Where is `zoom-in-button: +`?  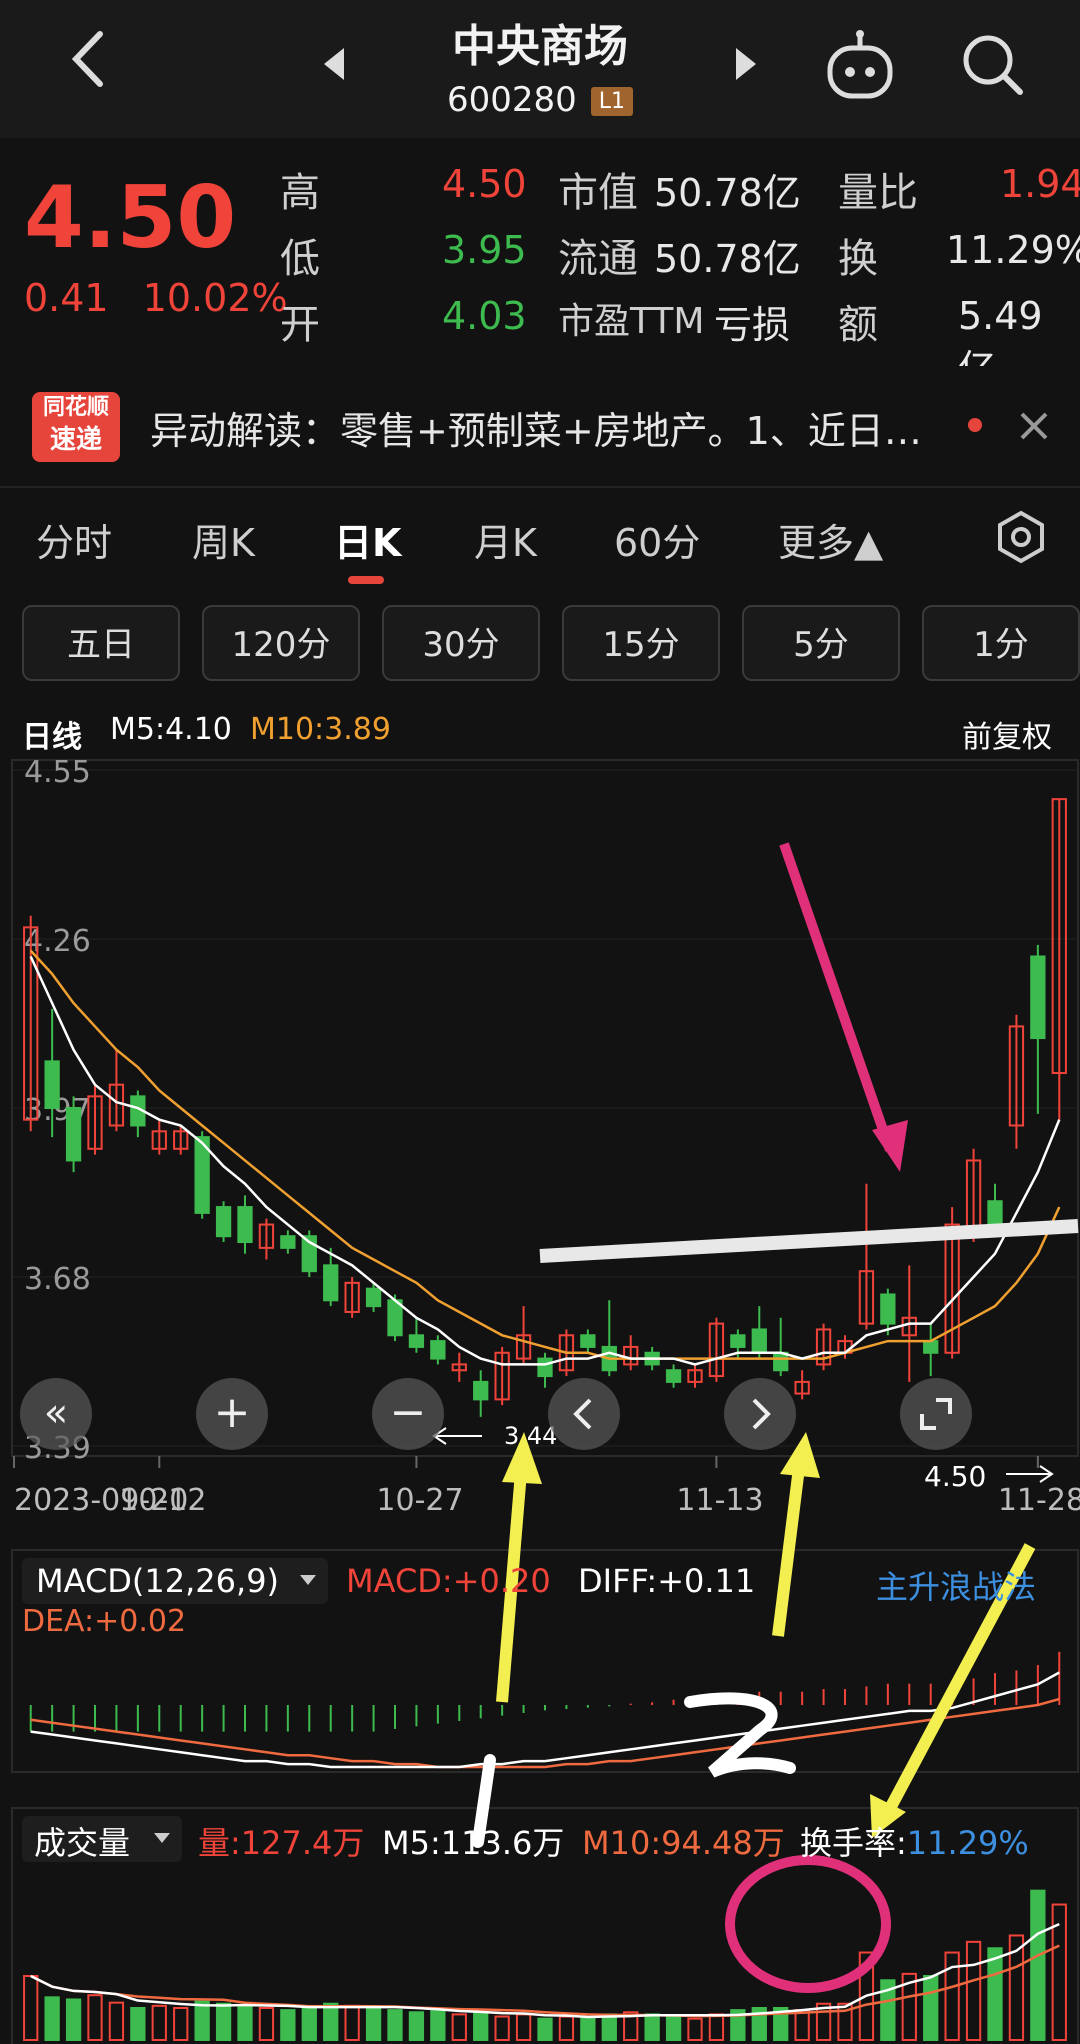
zoom-in-button: + is located at coordinates (232, 1414).